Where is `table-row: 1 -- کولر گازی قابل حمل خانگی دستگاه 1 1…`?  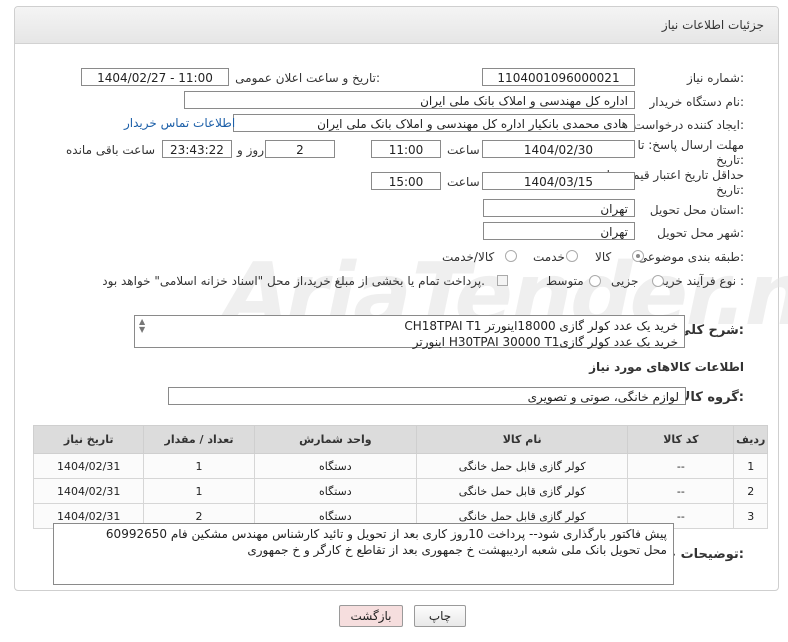 table-row: 1 -- کولر گازی قابل حمل خانگی دستگاه 1 1… is located at coordinates (400, 466).